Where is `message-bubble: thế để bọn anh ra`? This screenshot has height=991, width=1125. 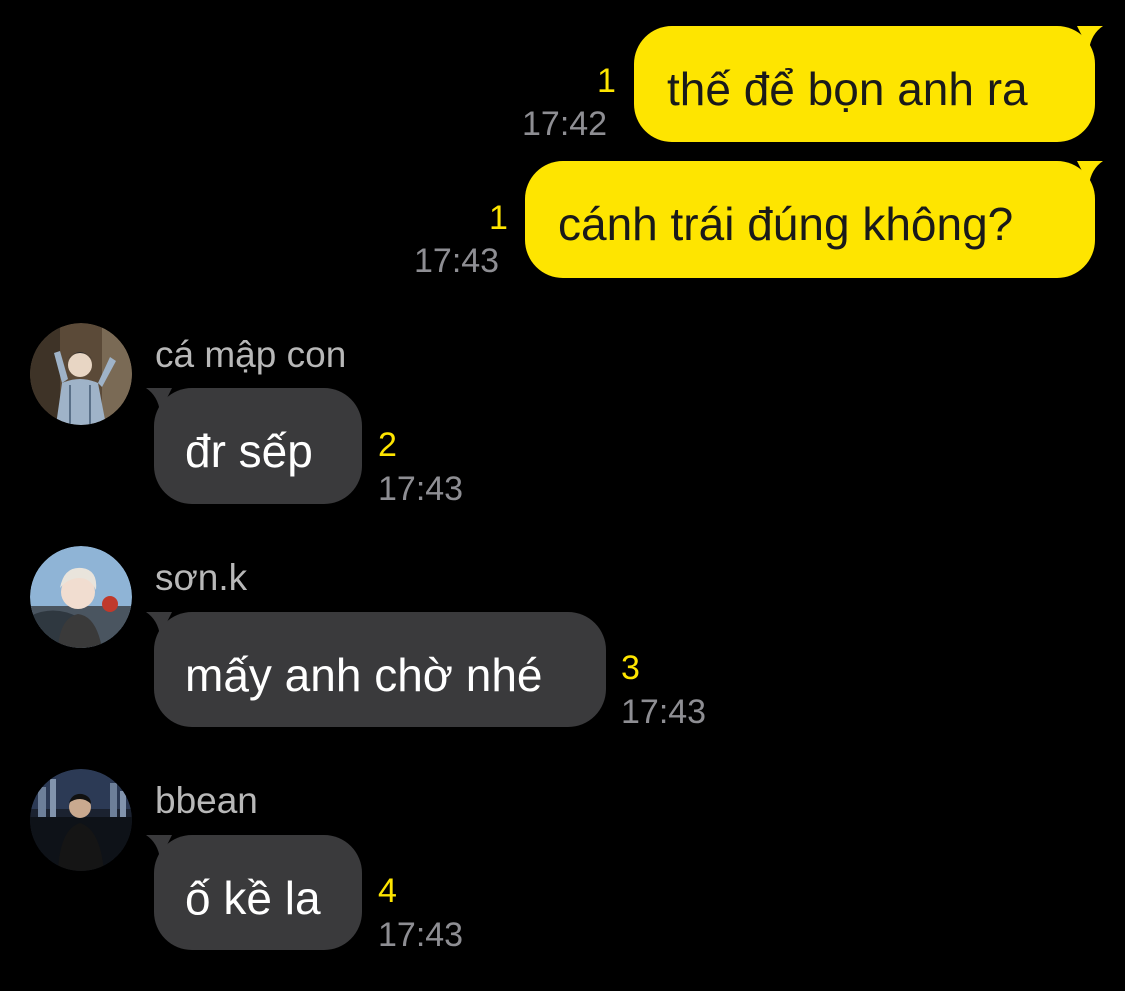
message-bubble: thế để bọn anh ra is located at coordinates (868, 84).